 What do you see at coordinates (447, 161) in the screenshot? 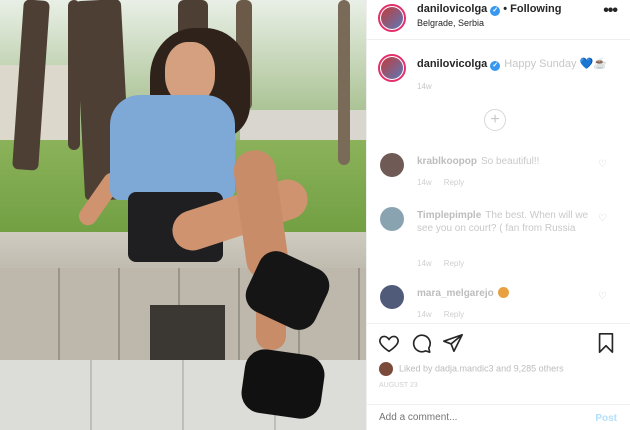
I see `comment-username: krablkoopop` at bounding box center [447, 161].